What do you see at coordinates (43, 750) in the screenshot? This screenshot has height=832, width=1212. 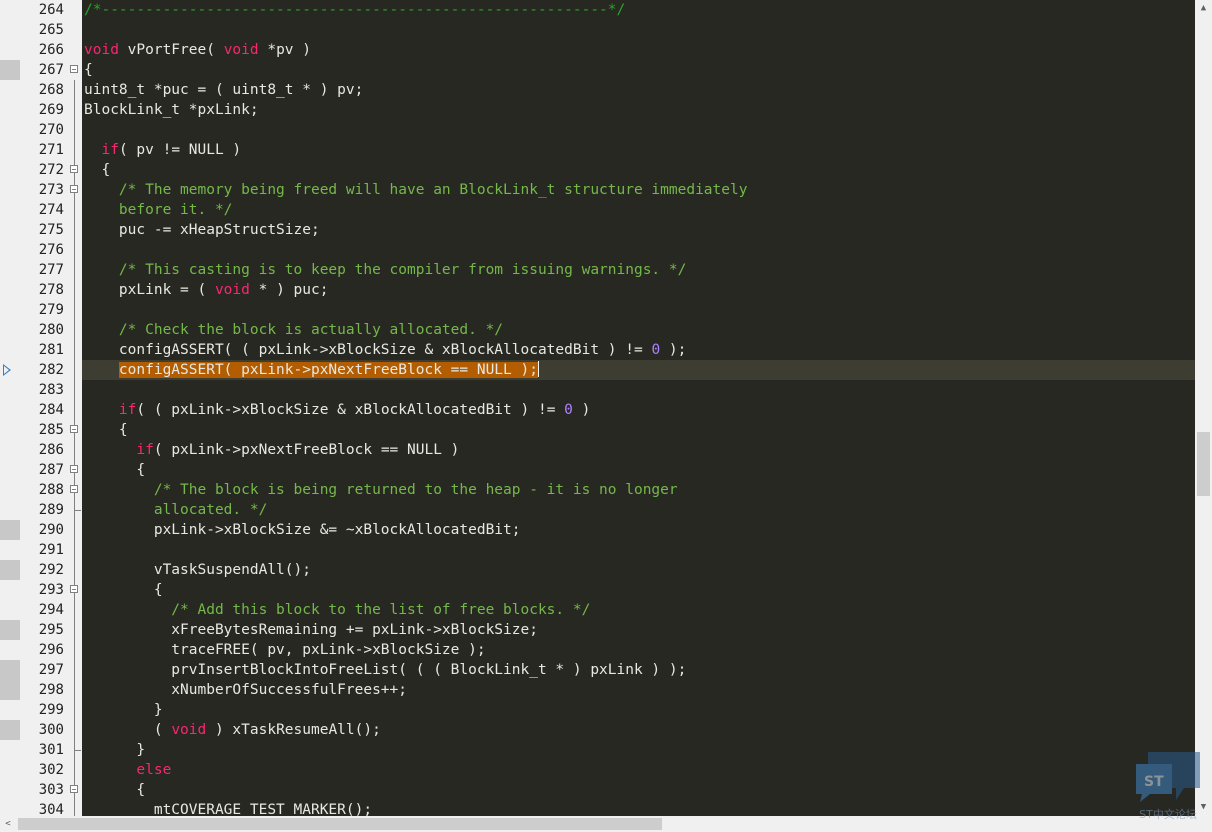 I see `line-number: 301` at bounding box center [43, 750].